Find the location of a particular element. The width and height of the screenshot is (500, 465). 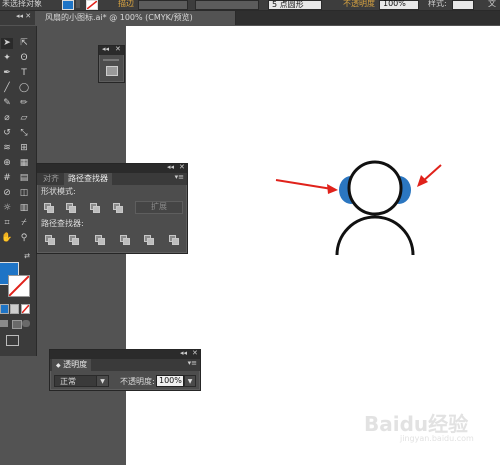

blend-tool-icon: ◫ is located at coordinates (24, 193).